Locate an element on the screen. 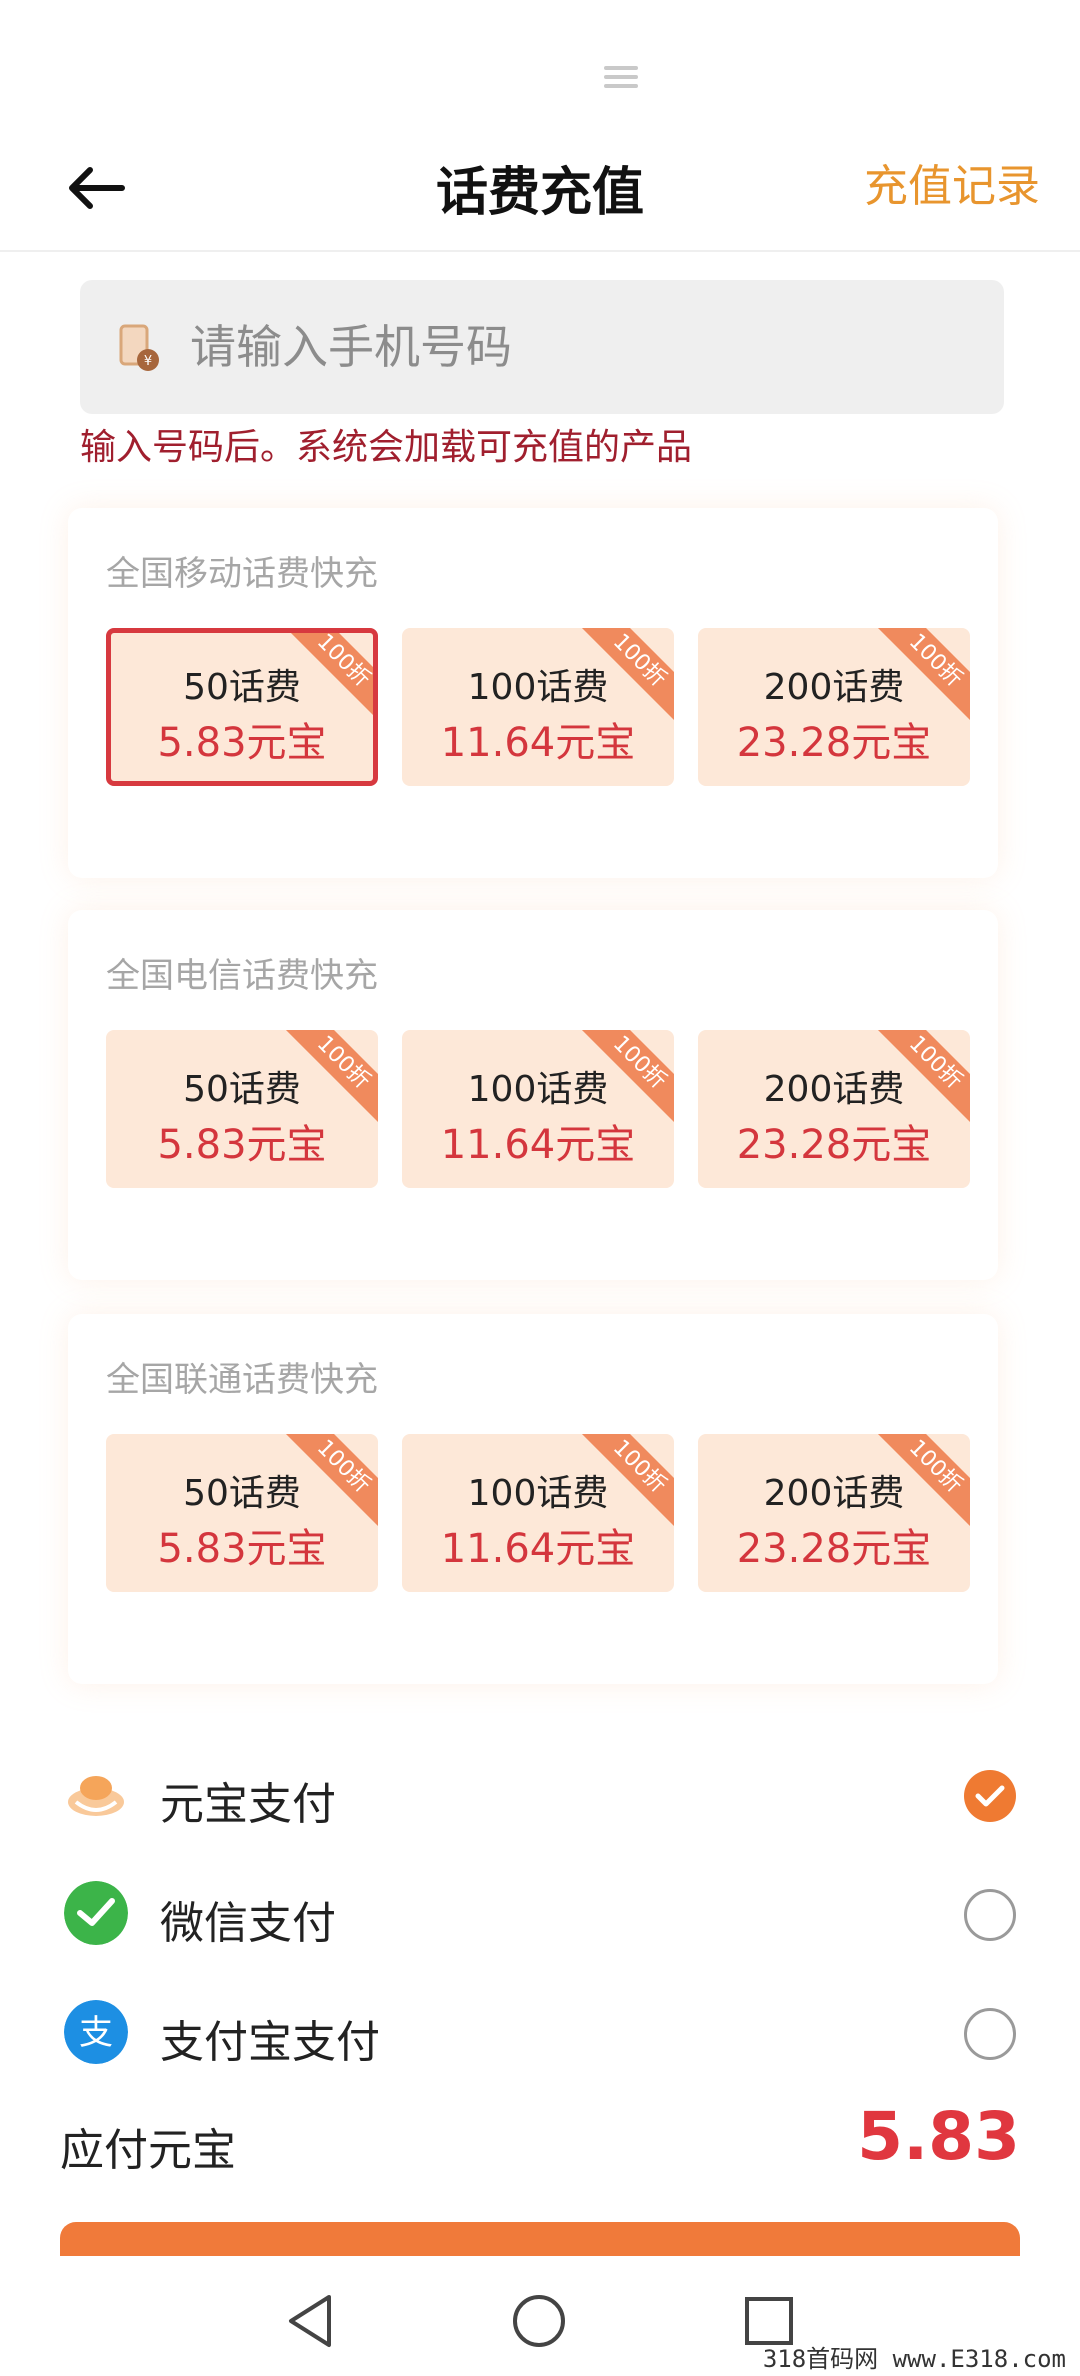 This screenshot has height=2376, width=1080. phone-number-input is located at coordinates (580, 347).